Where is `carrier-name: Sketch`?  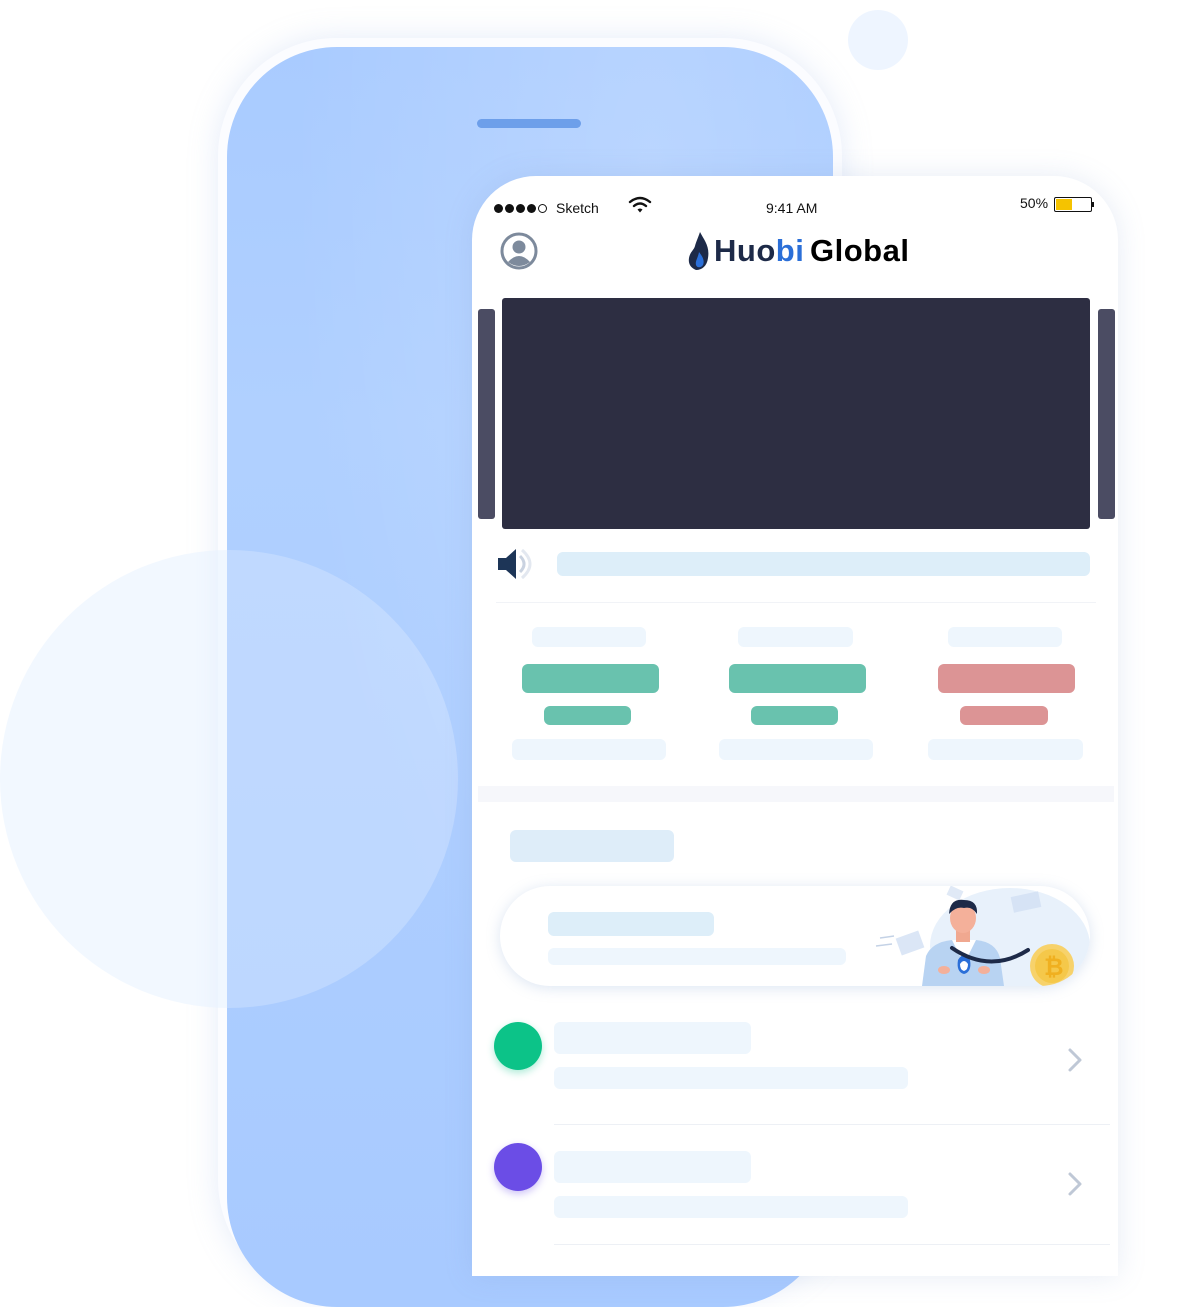 carrier-name: Sketch is located at coordinates (577, 208).